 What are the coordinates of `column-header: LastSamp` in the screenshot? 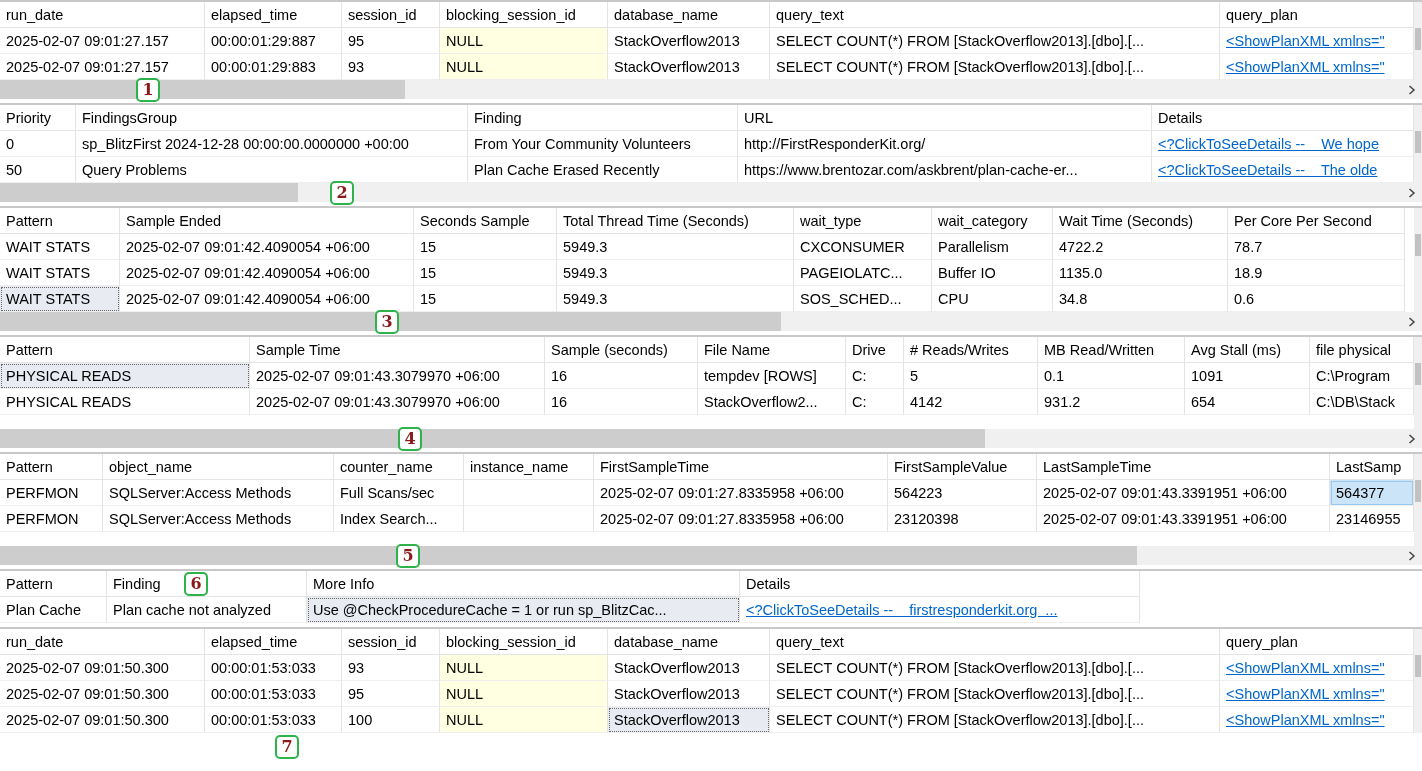 It's located at (1372, 467).